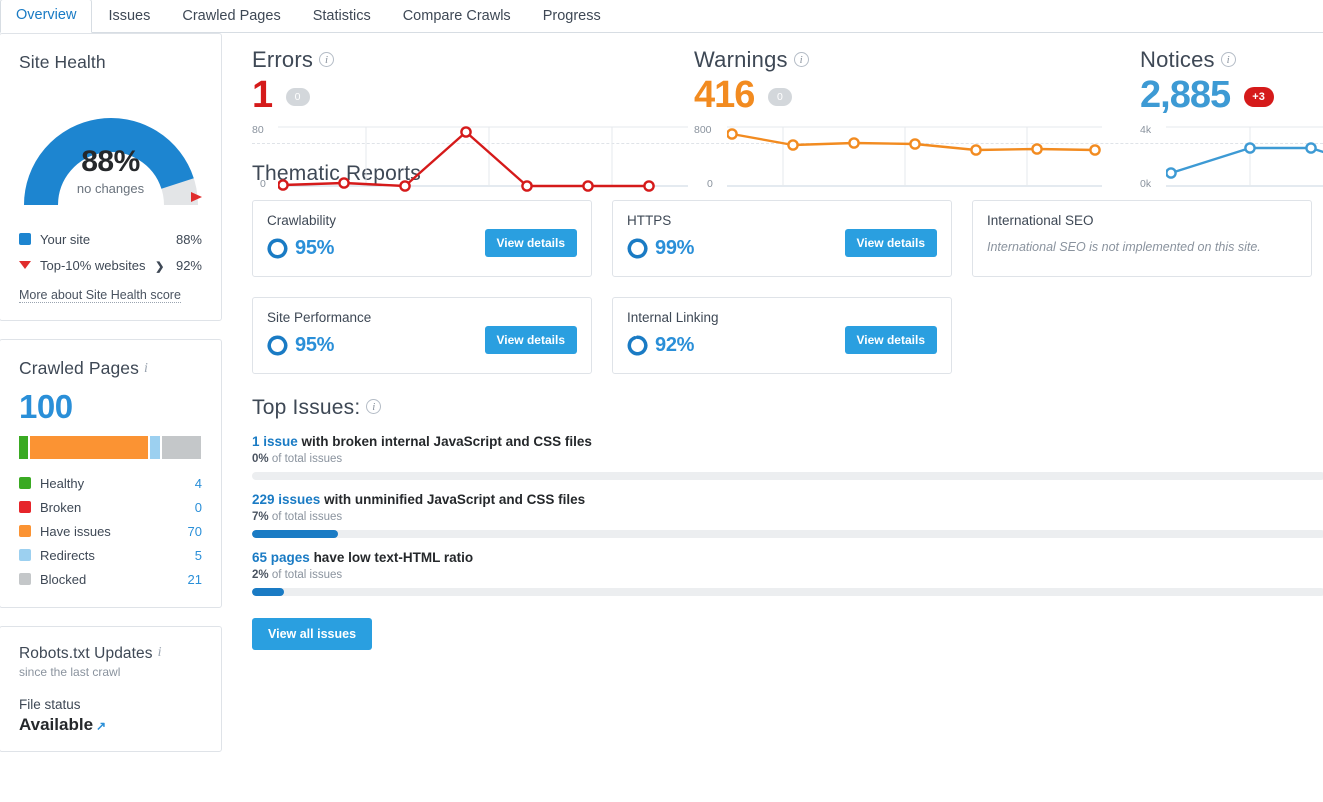  What do you see at coordinates (319, 317) in the screenshot?
I see `card-title: Site Performance` at bounding box center [319, 317].